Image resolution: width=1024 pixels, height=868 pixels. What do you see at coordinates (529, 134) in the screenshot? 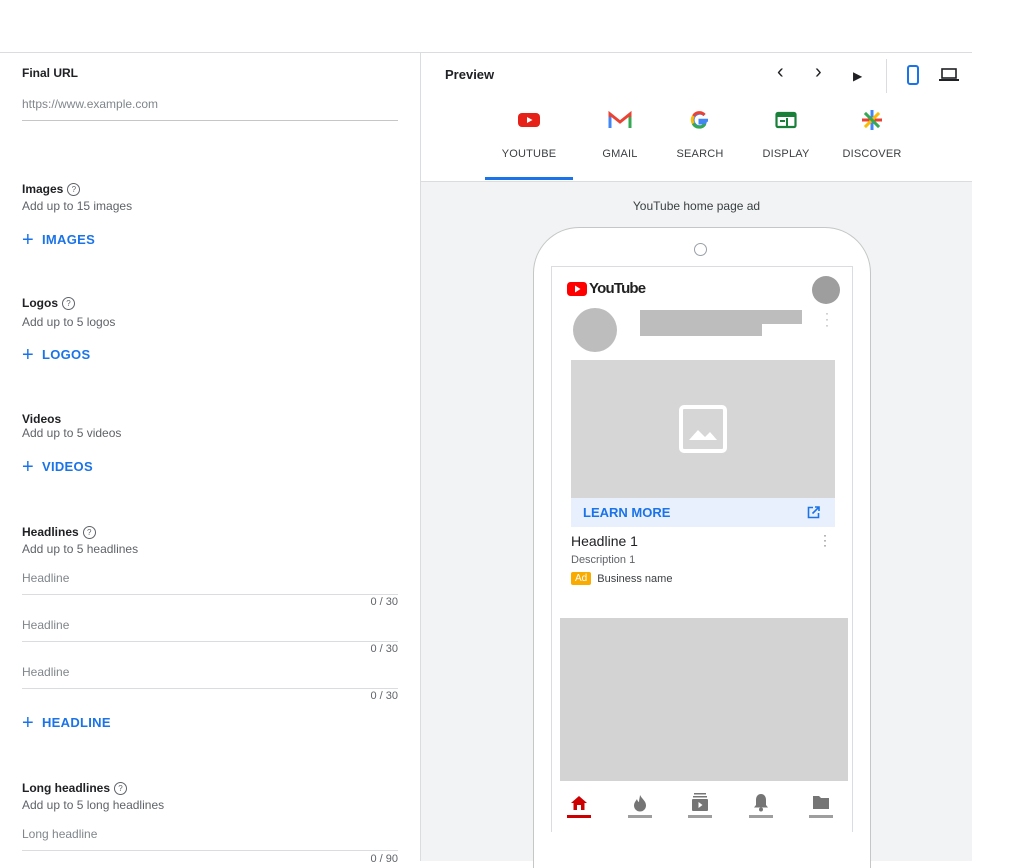
I see `tab-youtube: YOUTUBE` at bounding box center [529, 134].